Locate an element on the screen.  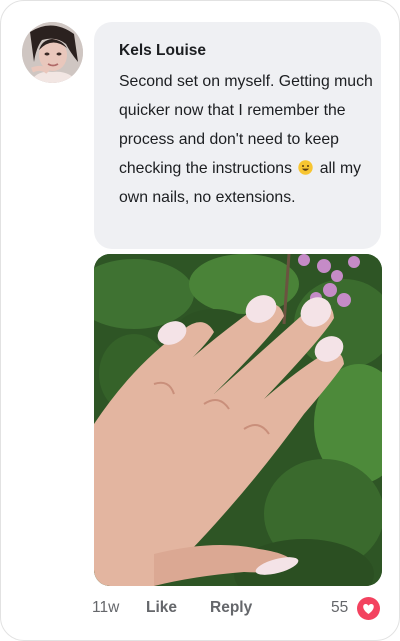
like-button: Like is located at coordinates (161, 608).